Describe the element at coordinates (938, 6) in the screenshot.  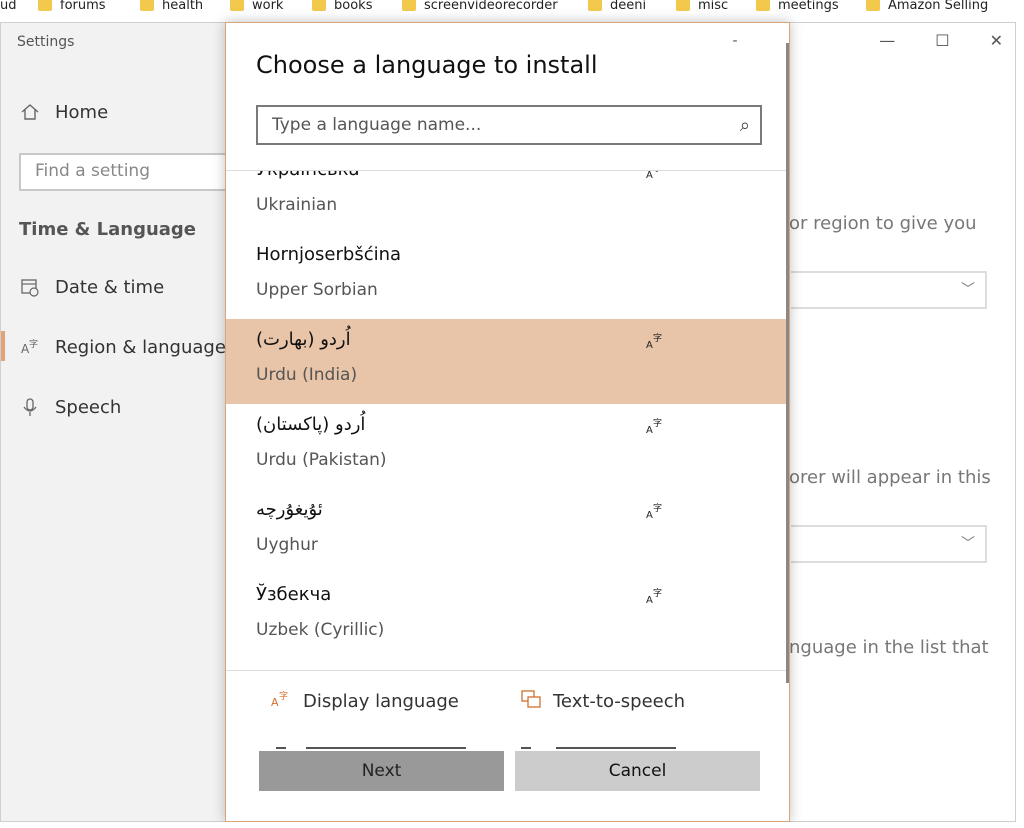
I see `bookmark-label: Amazon Selling` at that location.